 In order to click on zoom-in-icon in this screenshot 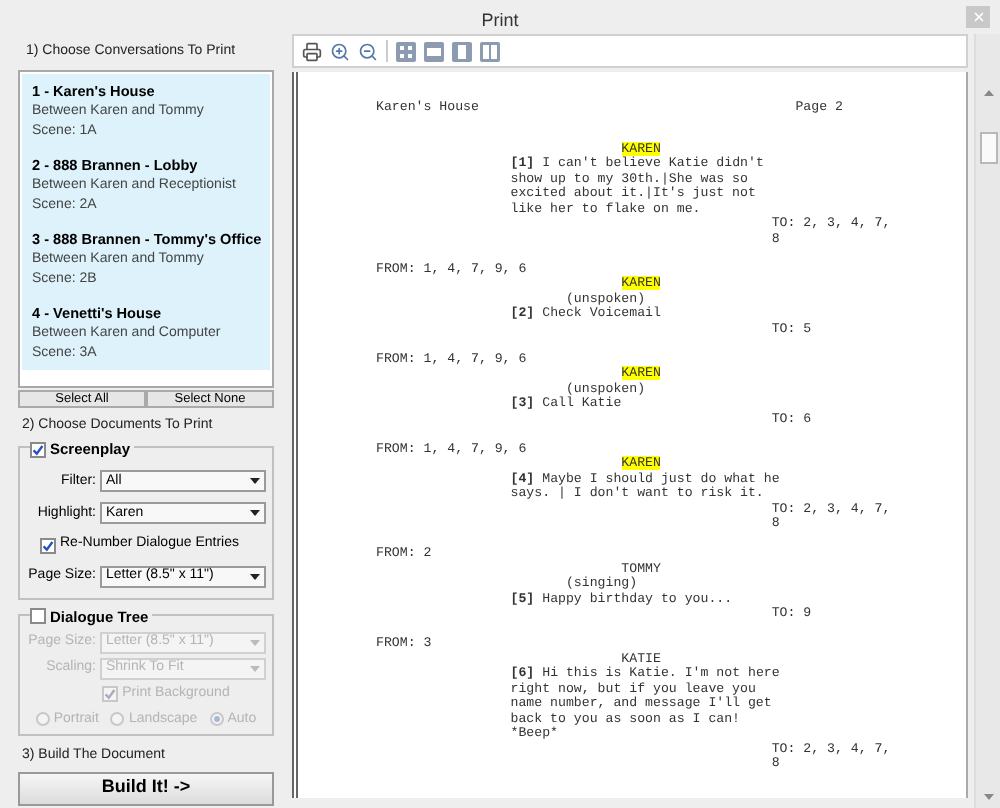, I will do `click(340, 51)`.